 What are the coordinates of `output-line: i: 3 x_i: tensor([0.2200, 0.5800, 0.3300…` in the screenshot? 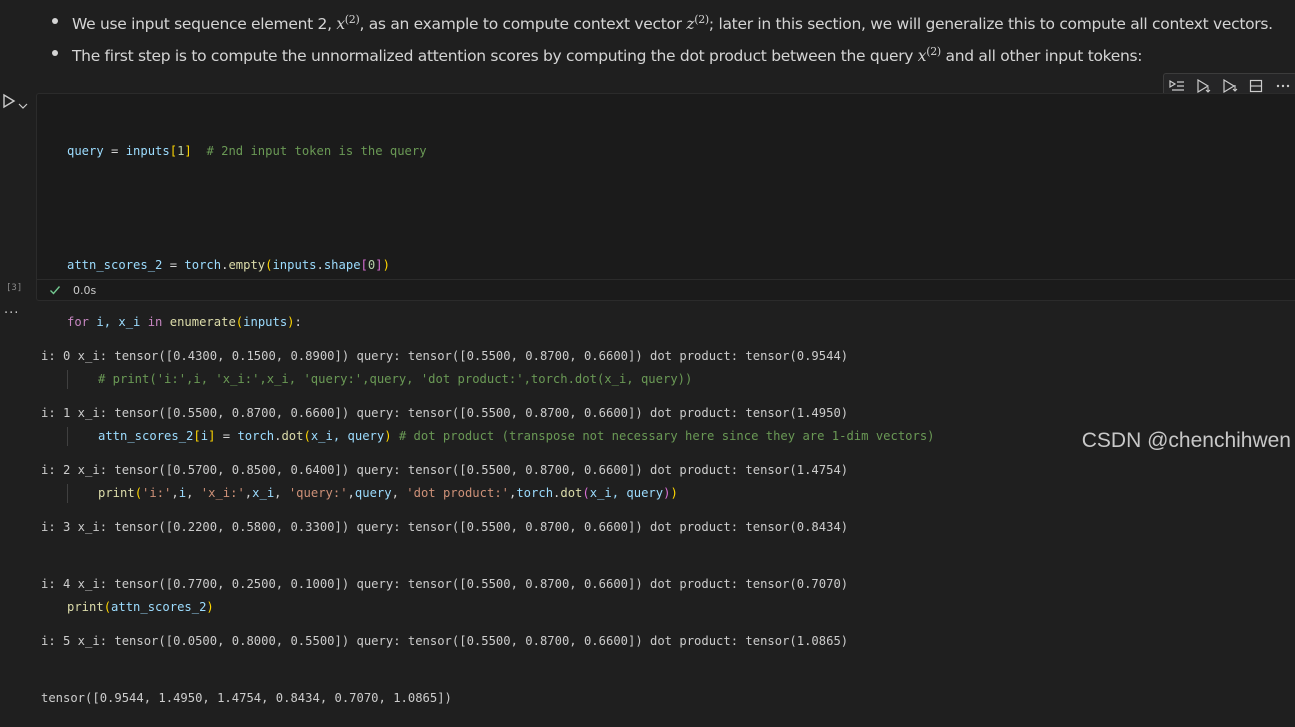 It's located at (445, 527).